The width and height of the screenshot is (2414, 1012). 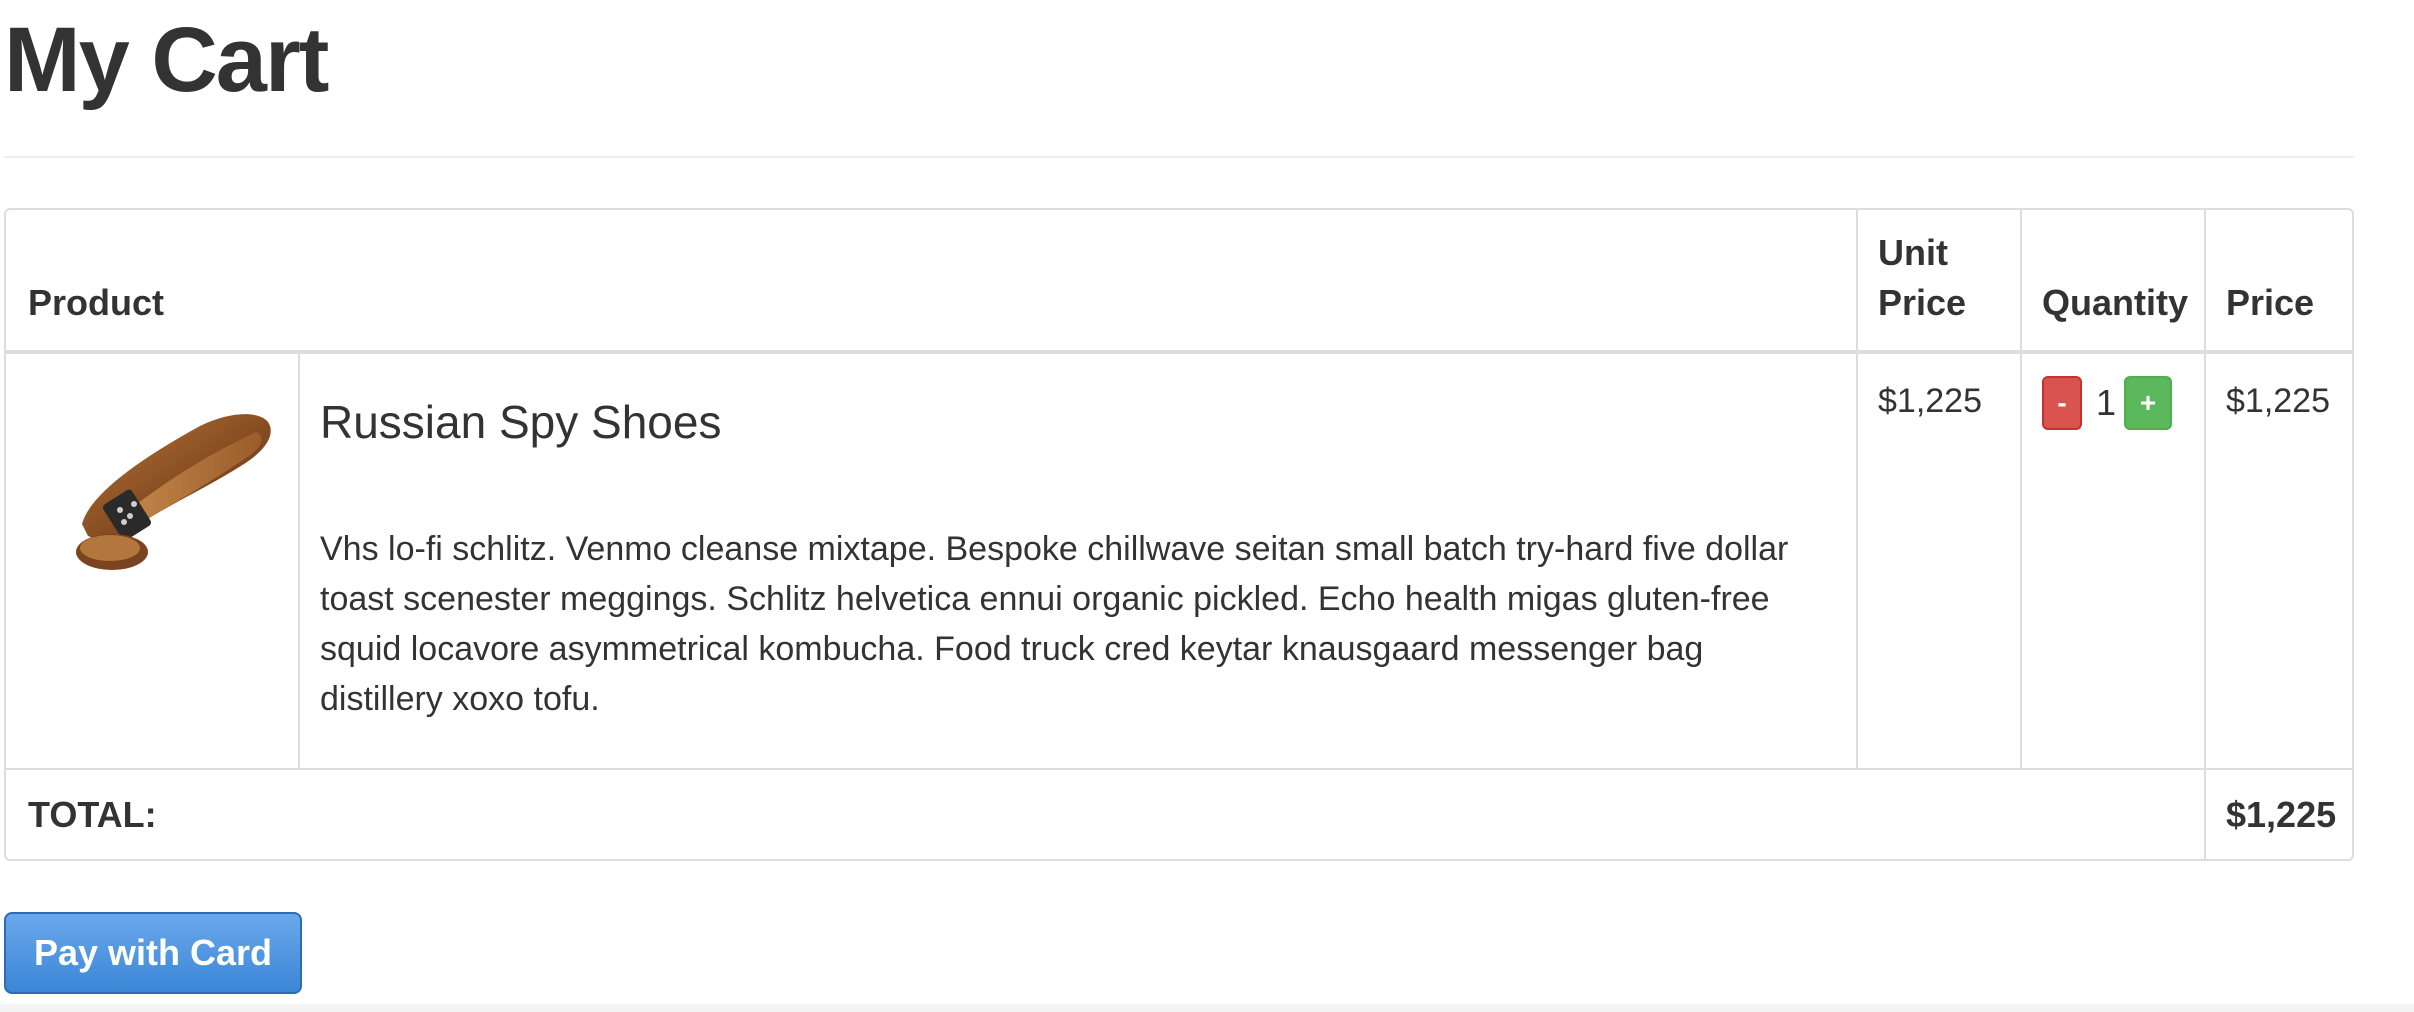 What do you see at coordinates (1179, 352) in the screenshot?
I see `header-row-divider` at bounding box center [1179, 352].